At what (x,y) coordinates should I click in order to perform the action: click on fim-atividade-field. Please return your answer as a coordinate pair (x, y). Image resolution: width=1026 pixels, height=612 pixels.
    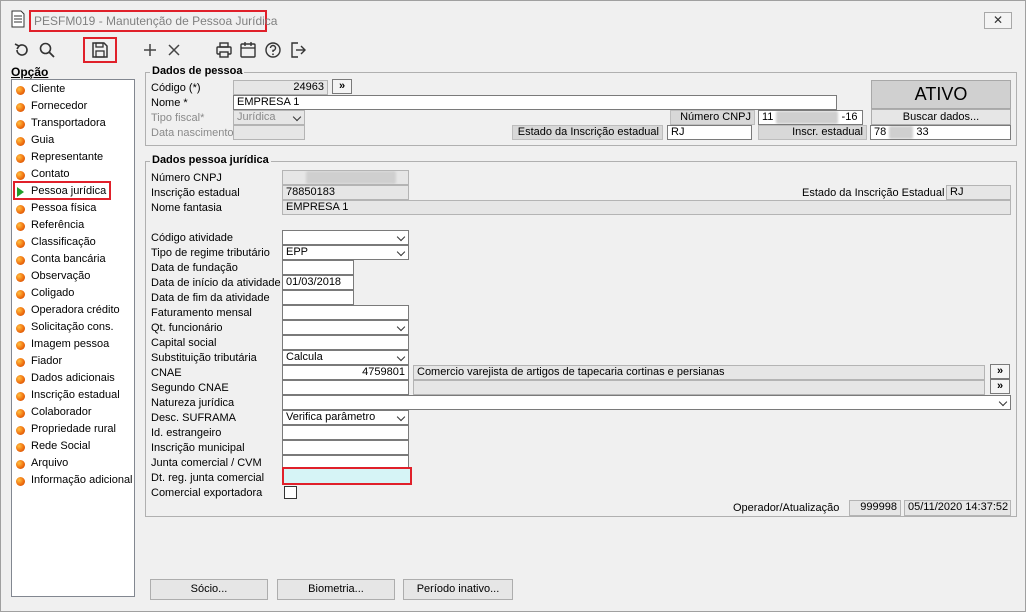
    Looking at the image, I should click on (318, 297).